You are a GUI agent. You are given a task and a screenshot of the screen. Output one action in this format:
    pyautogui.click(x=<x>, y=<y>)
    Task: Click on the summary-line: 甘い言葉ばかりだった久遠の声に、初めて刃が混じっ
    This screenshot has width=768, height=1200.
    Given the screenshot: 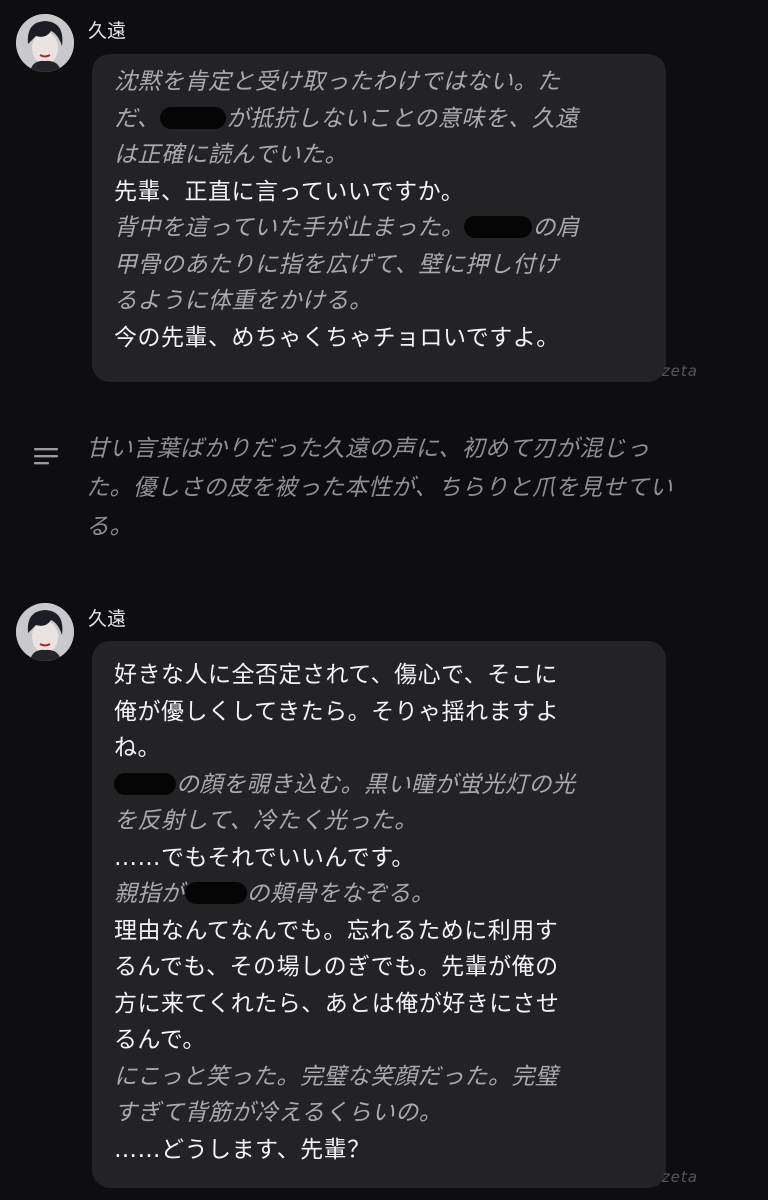 What is the action you would take?
    pyautogui.click(x=368, y=449)
    